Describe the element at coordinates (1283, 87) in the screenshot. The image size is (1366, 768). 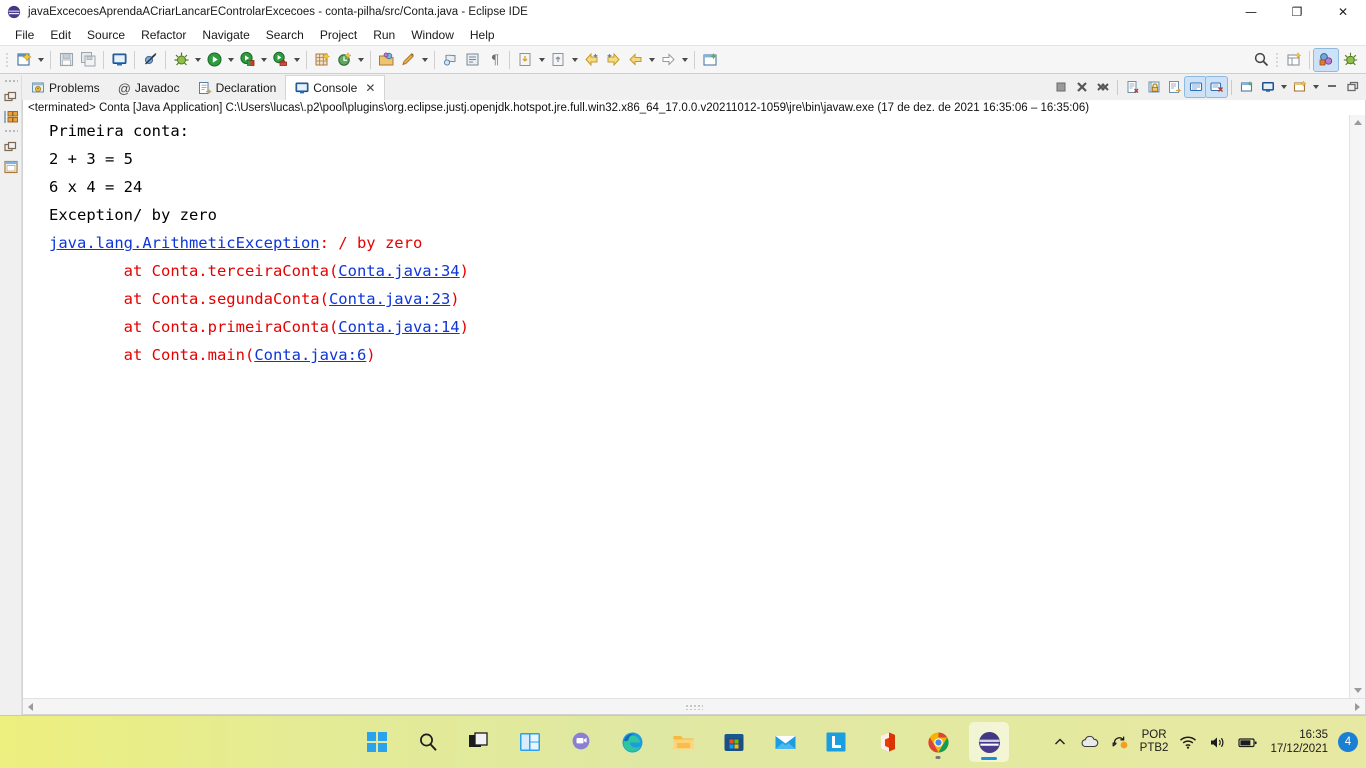
I see `display-console-dropdown-icon` at that location.